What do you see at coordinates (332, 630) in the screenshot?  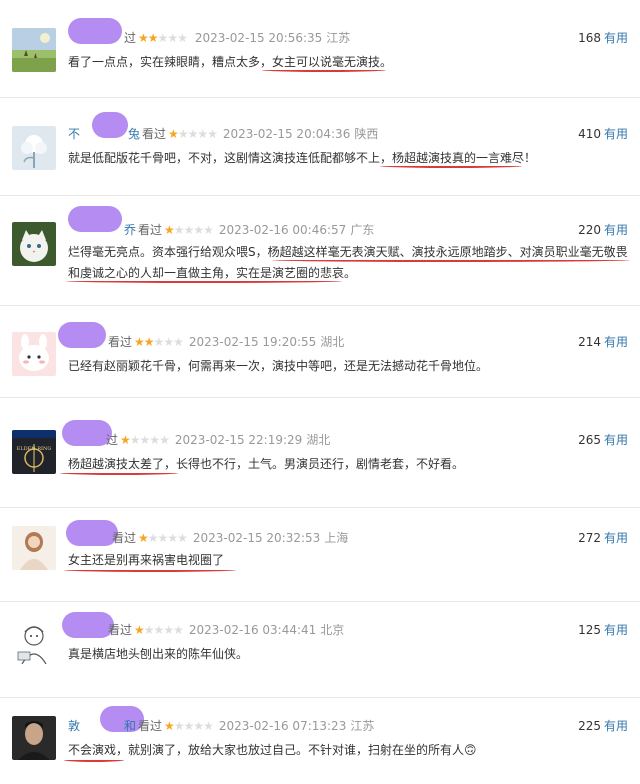 I see `review-location: 北京` at bounding box center [332, 630].